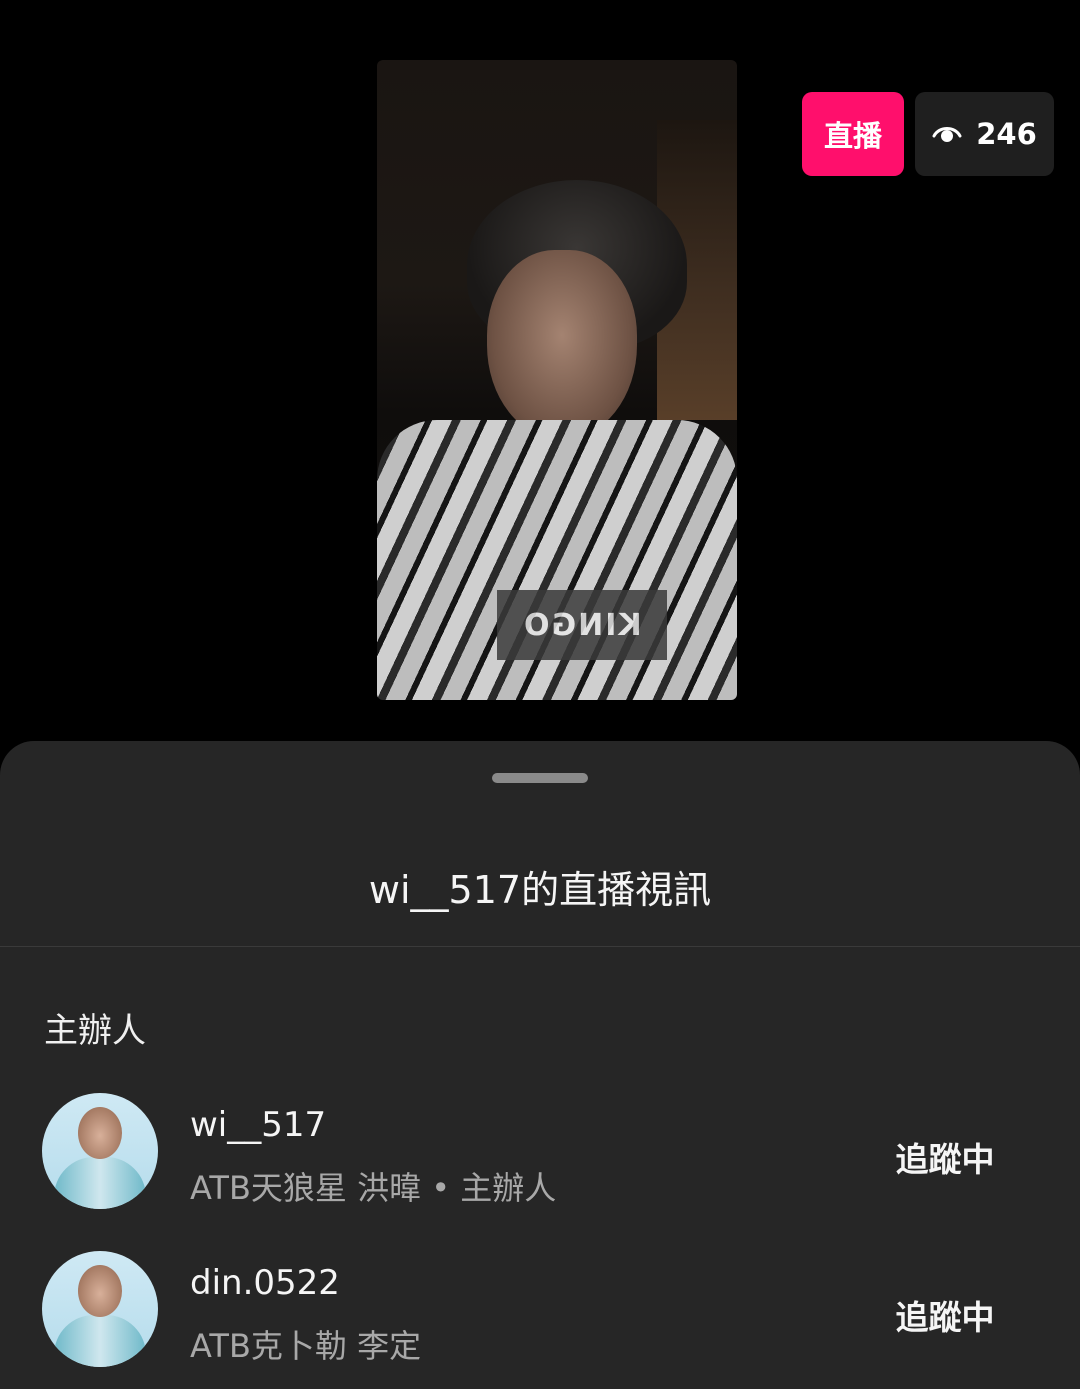 This screenshot has height=1389, width=1080. What do you see at coordinates (373, 1188) in the screenshot?
I see `host-subtitle: ATB天狼星 洪暐 • 主辦人` at bounding box center [373, 1188].